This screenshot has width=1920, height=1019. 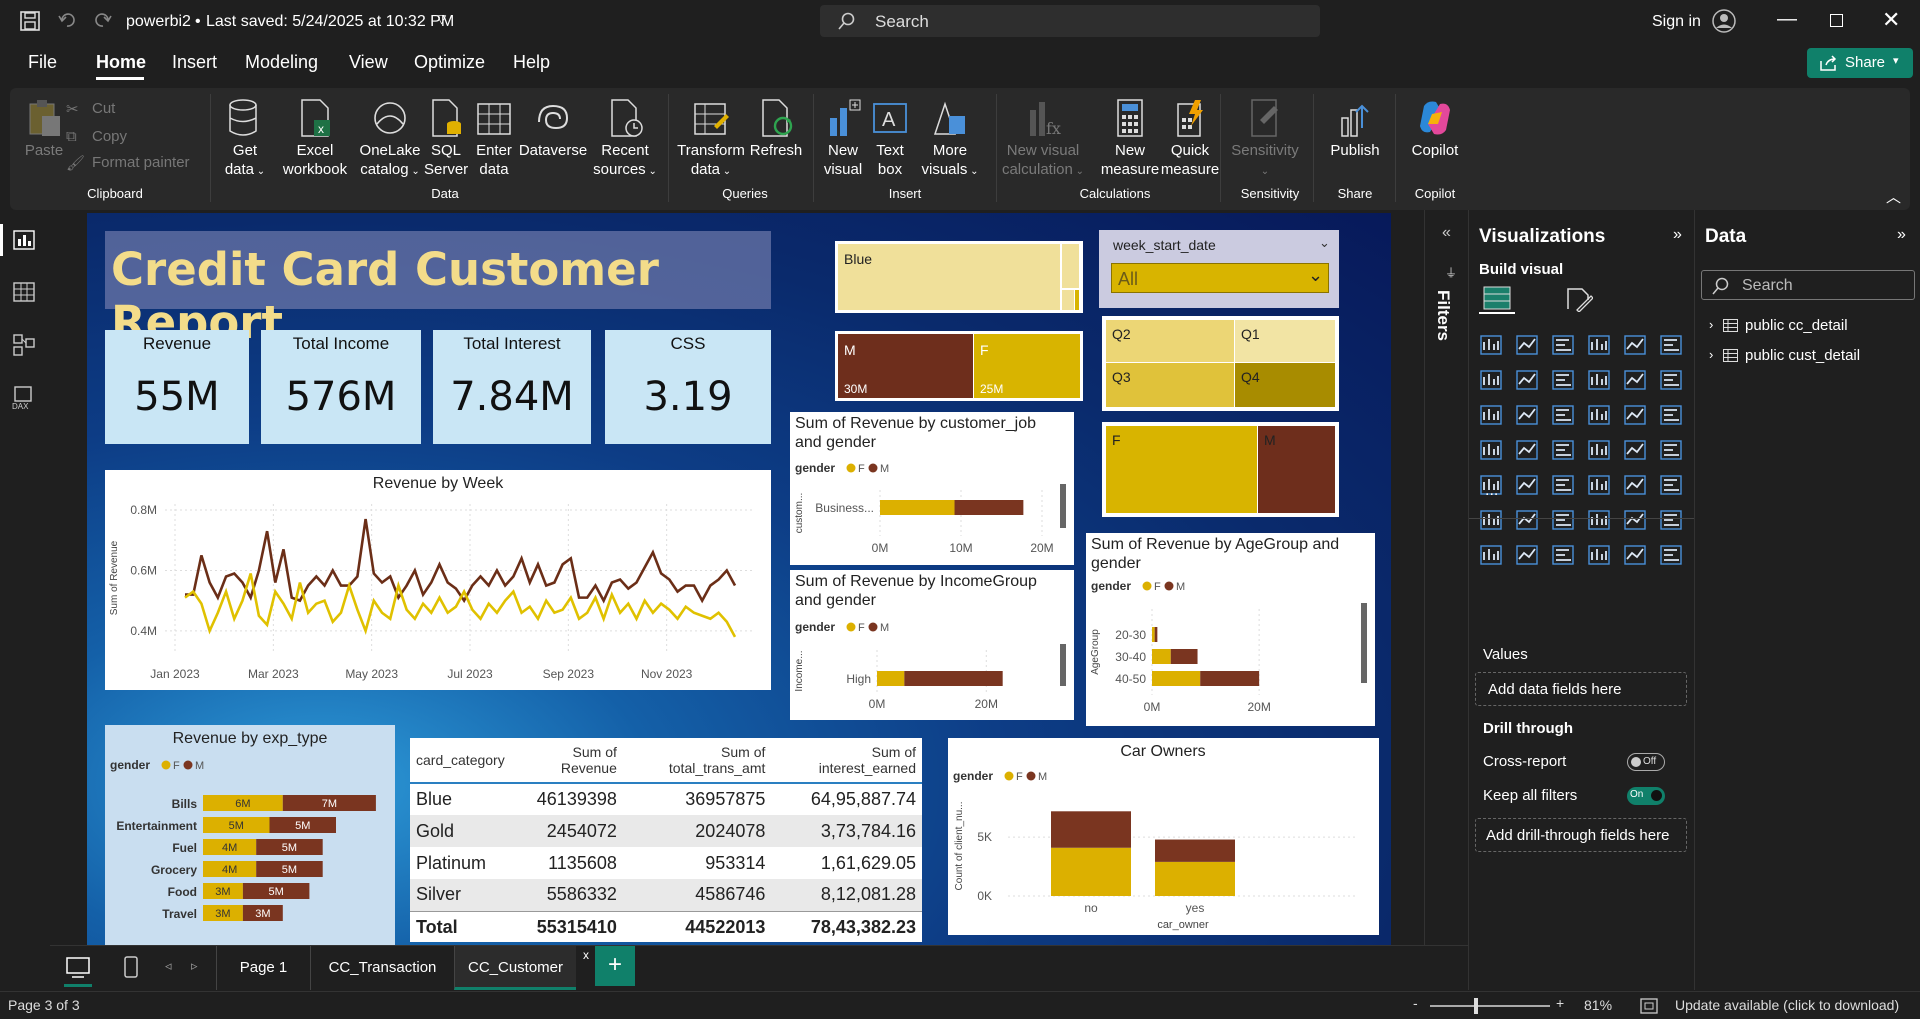 What do you see at coordinates (177, 387) in the screenshot?
I see `kpi-card-revenue: Revenue 55M` at bounding box center [177, 387].